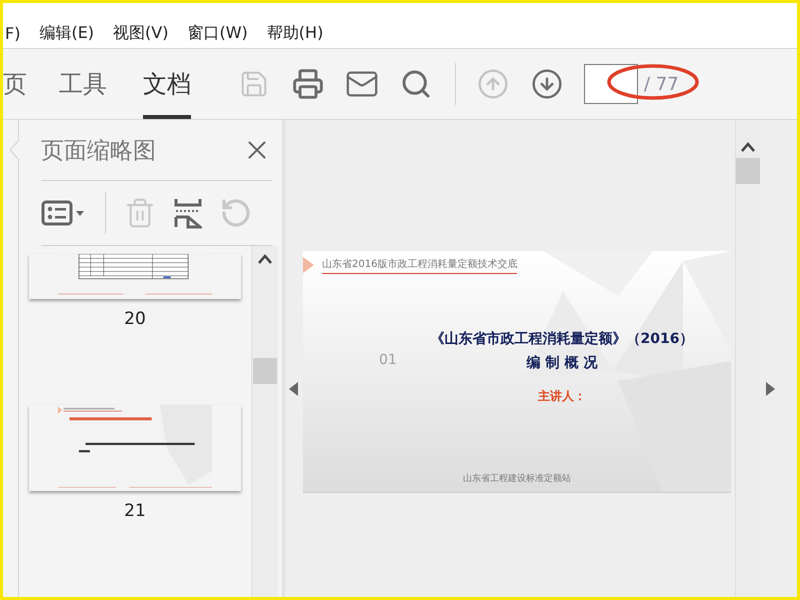 The height and width of the screenshot is (600, 800). I want to click on page-number: 21, so click(135, 511).